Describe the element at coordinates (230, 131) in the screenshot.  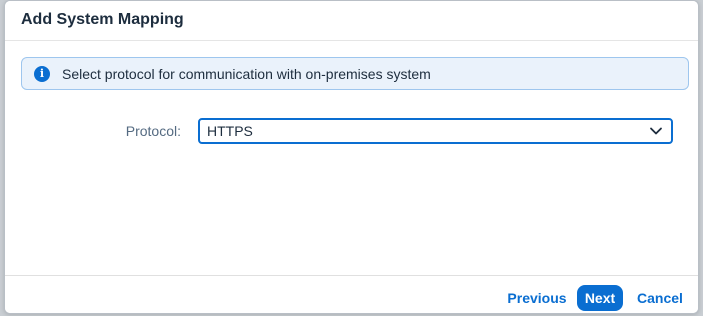
I see `protocol-select-value: HTTPS` at that location.